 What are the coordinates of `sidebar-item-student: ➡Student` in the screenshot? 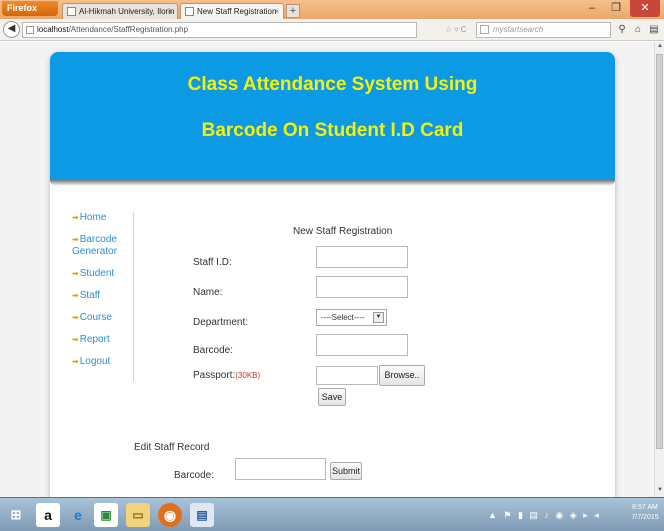 It's located at (102, 274).